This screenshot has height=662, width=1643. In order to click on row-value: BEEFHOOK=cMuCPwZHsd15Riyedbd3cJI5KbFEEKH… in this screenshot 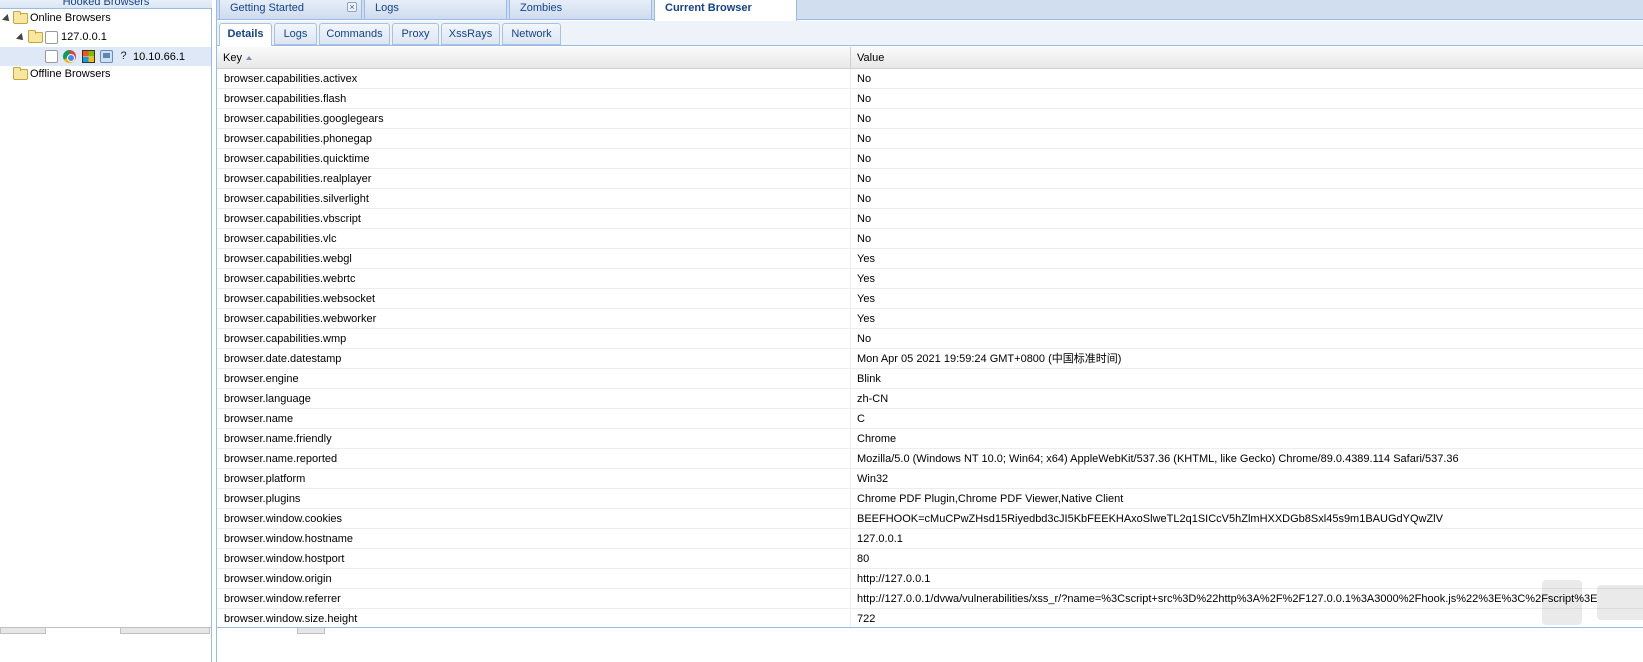, I will do `click(1150, 519)`.